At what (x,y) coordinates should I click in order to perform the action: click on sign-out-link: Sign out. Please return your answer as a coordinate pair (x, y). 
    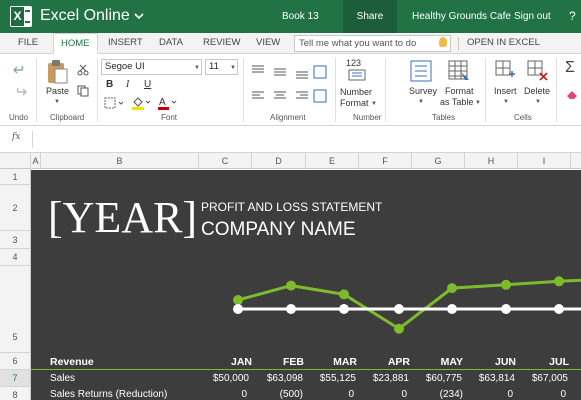
    Looking at the image, I should click on (532, 16).